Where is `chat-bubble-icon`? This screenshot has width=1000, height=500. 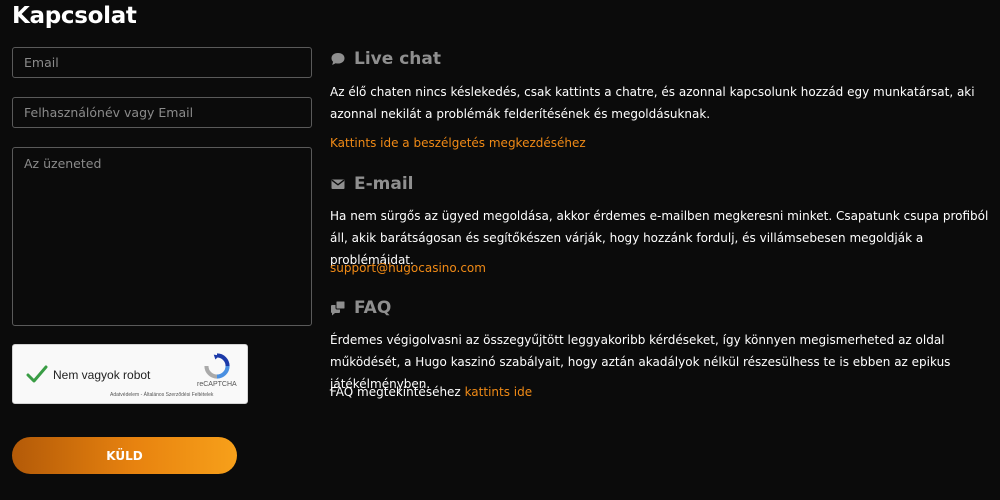 chat-bubble-icon is located at coordinates (338, 59).